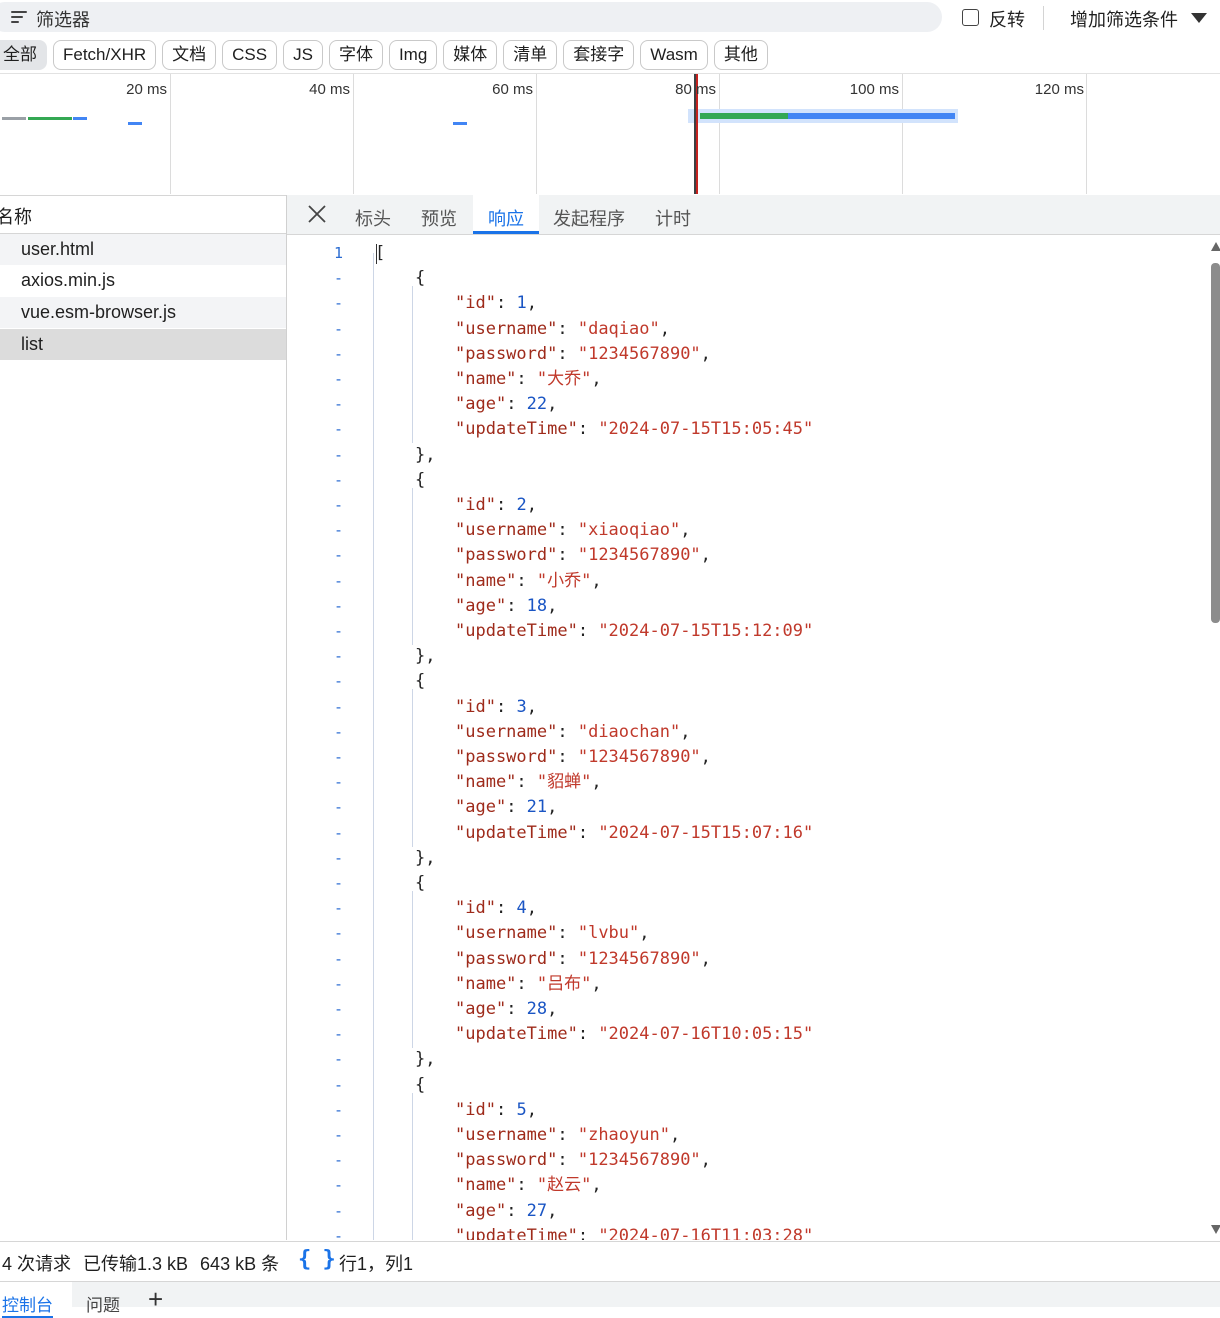 The image size is (1220, 1318). Describe the element at coordinates (589, 218) in the screenshot. I see `tab-initiator: 发起程序` at that location.